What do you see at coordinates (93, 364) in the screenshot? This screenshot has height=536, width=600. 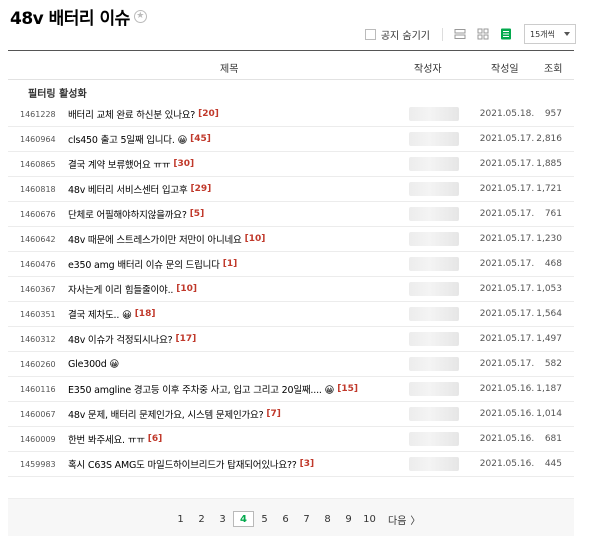 I see `article-title-link: Gle300d 😀` at bounding box center [93, 364].